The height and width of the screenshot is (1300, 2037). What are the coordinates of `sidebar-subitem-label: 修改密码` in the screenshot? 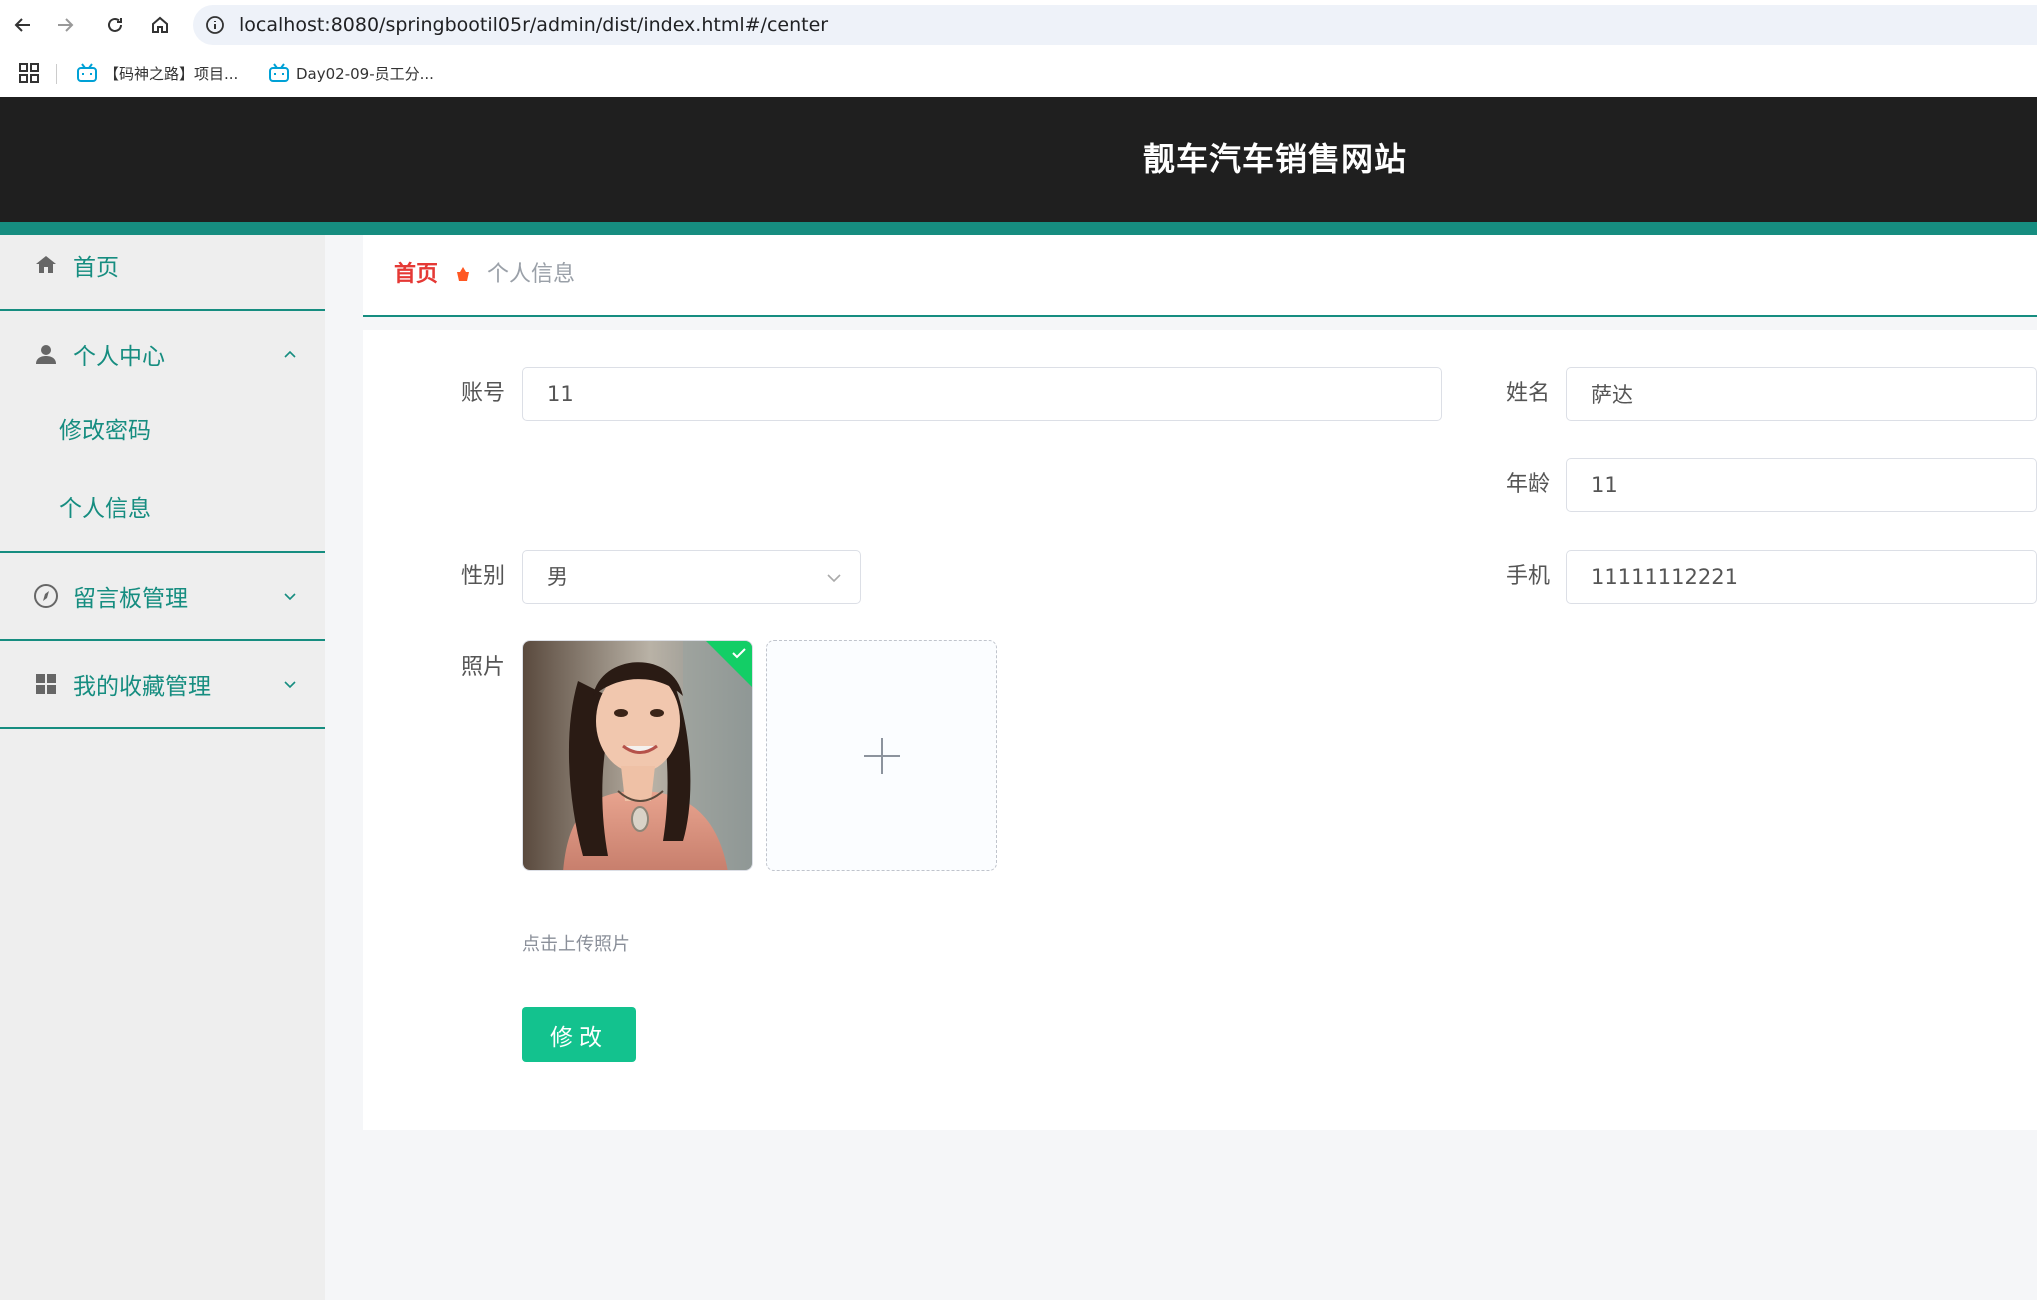 It's located at (105, 431).